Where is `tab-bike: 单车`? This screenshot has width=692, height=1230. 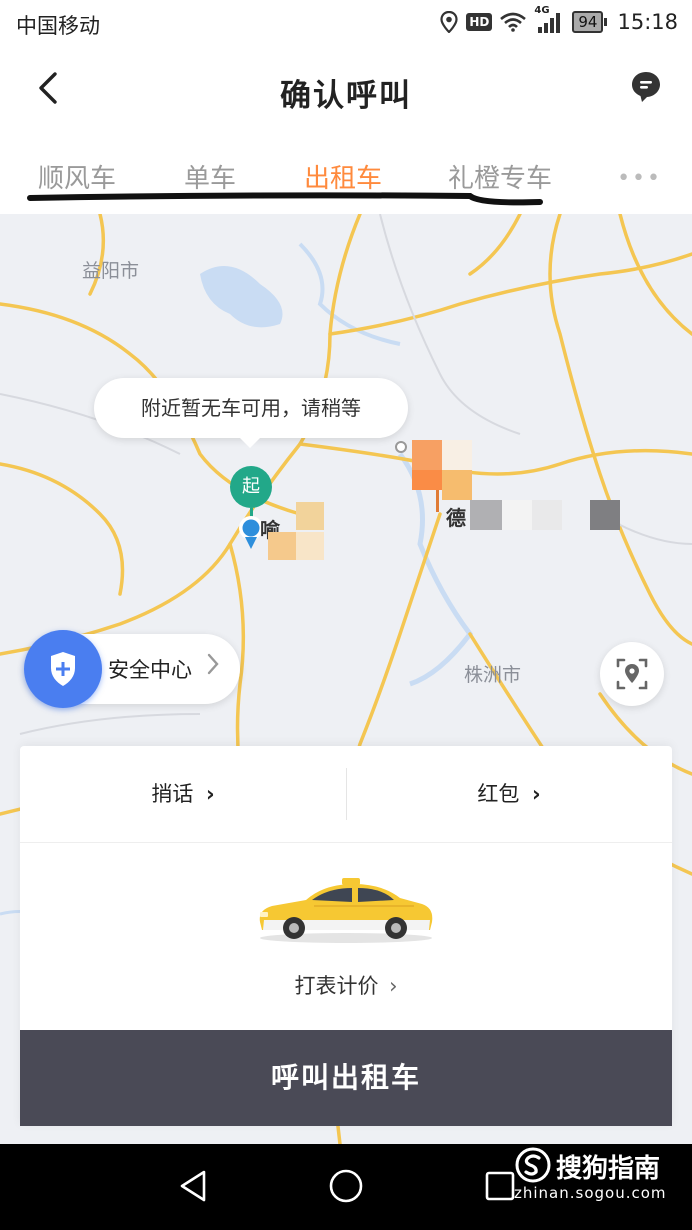
tab-bike: 单车 is located at coordinates (210, 176).